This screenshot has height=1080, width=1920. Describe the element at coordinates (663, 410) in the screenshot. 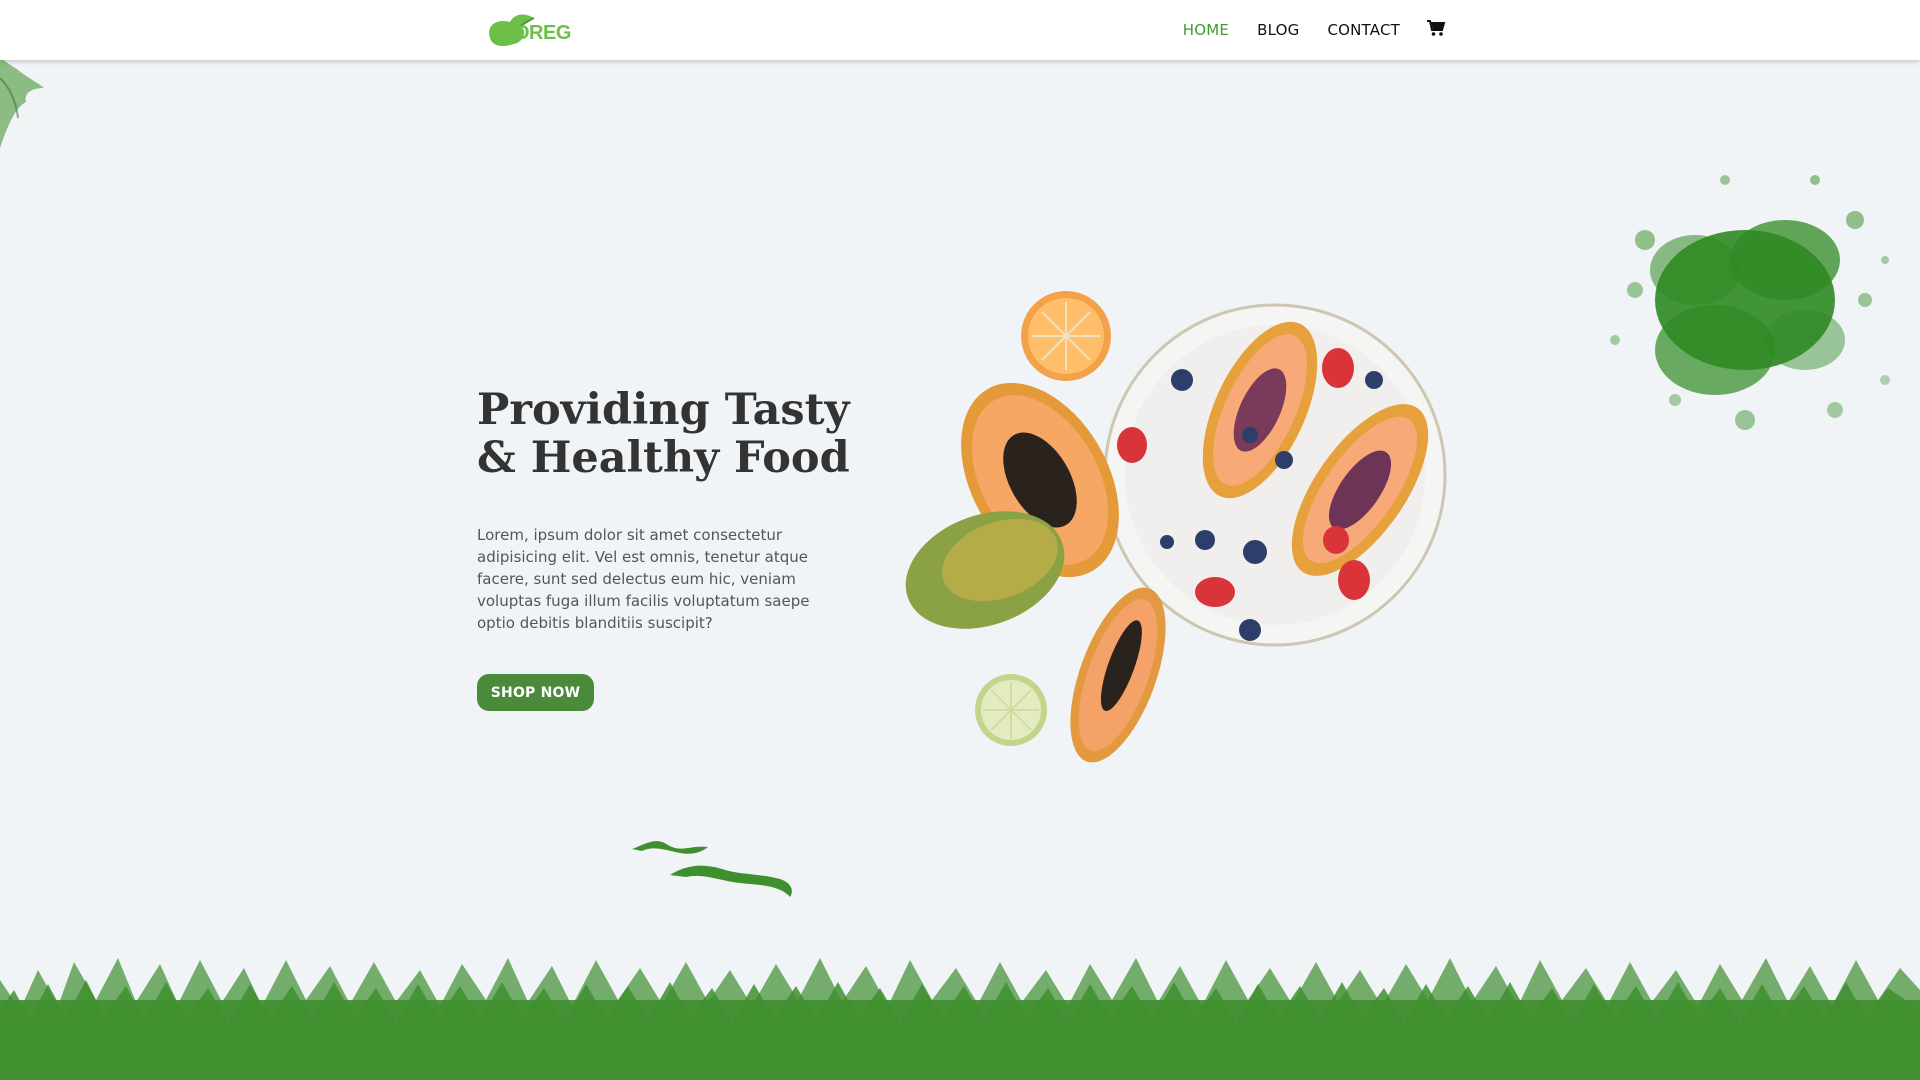

I see `hero-title-line1: Providing Tasty` at that location.